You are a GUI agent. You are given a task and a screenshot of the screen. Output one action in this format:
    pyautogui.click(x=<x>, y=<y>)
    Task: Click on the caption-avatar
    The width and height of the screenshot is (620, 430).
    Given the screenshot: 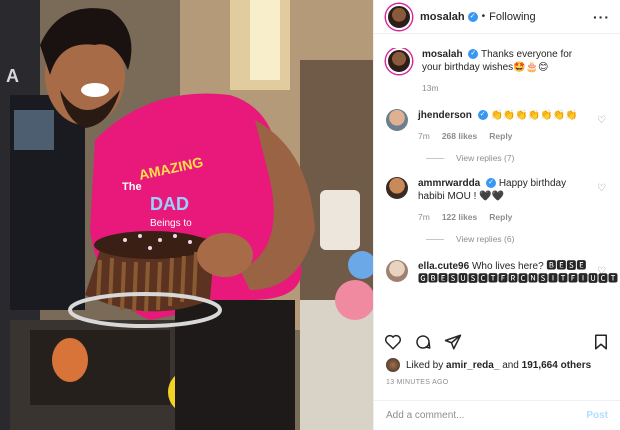 What is the action you would take?
    pyautogui.click(x=399, y=61)
    